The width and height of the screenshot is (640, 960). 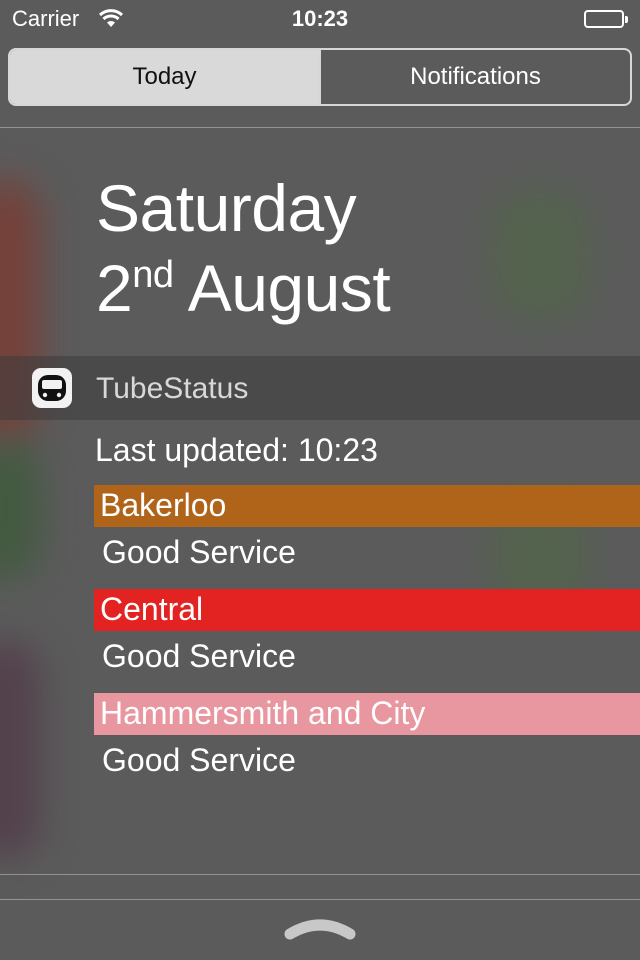 I want to click on status-bar: Carrier 10:23, so click(x=320, y=20).